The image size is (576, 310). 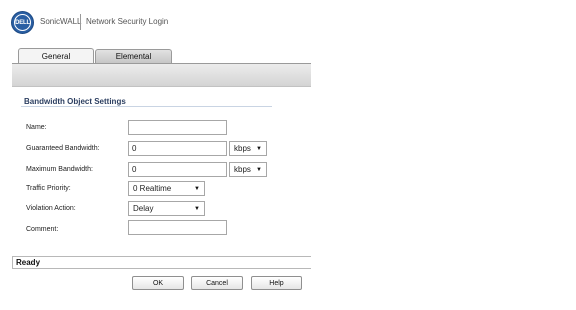 I want to click on cancel-button: Cancel, so click(x=217, y=283).